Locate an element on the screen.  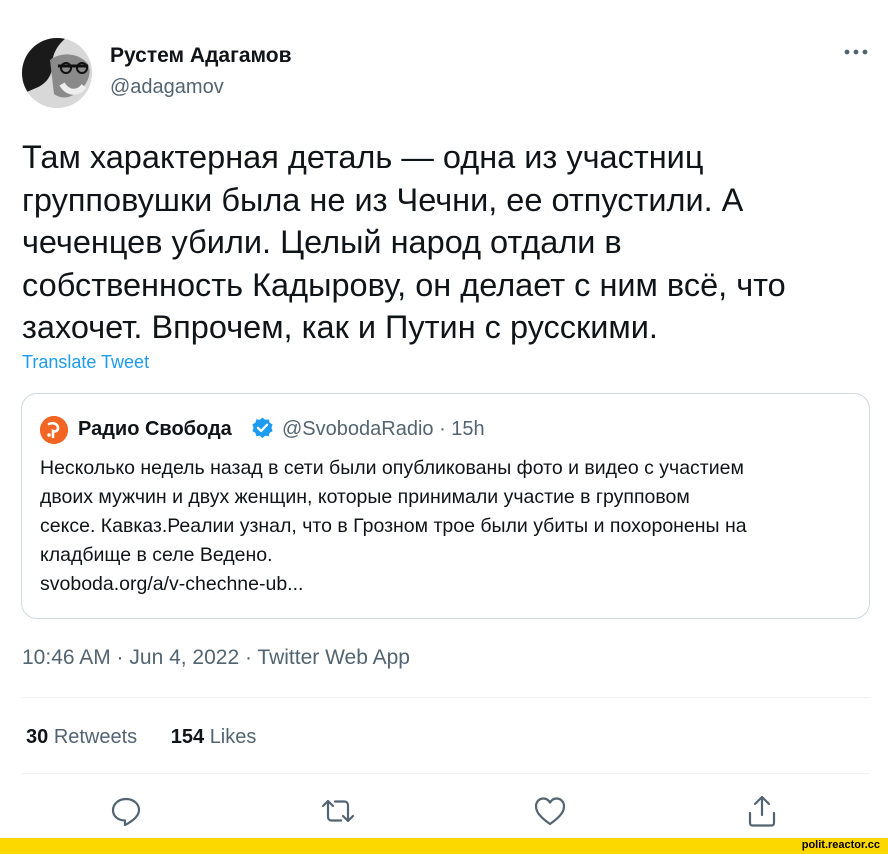
retweets-label: Retweets is located at coordinates (95, 737).